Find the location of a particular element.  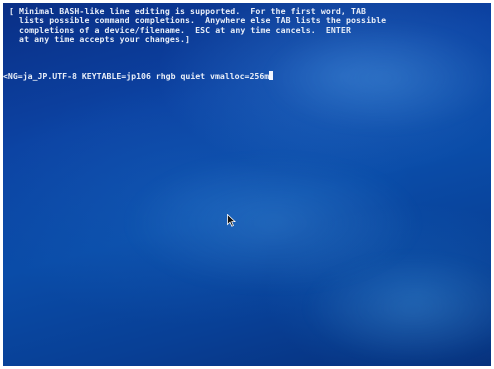

help-line: at any time accepts your changes.] is located at coordinates (100, 39).